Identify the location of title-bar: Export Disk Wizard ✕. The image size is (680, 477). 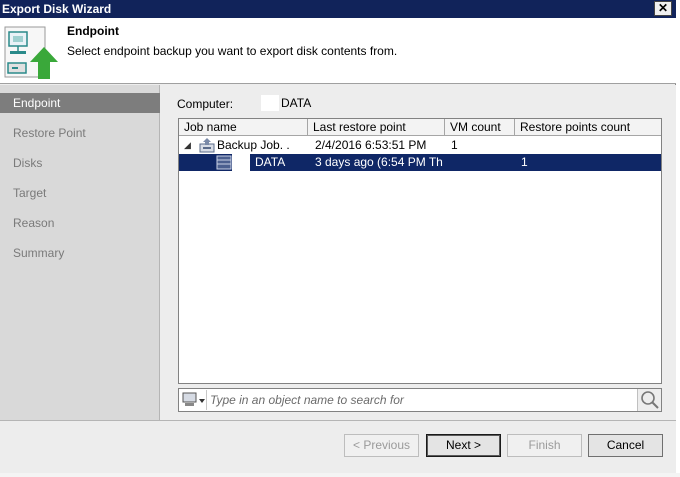
(338, 9).